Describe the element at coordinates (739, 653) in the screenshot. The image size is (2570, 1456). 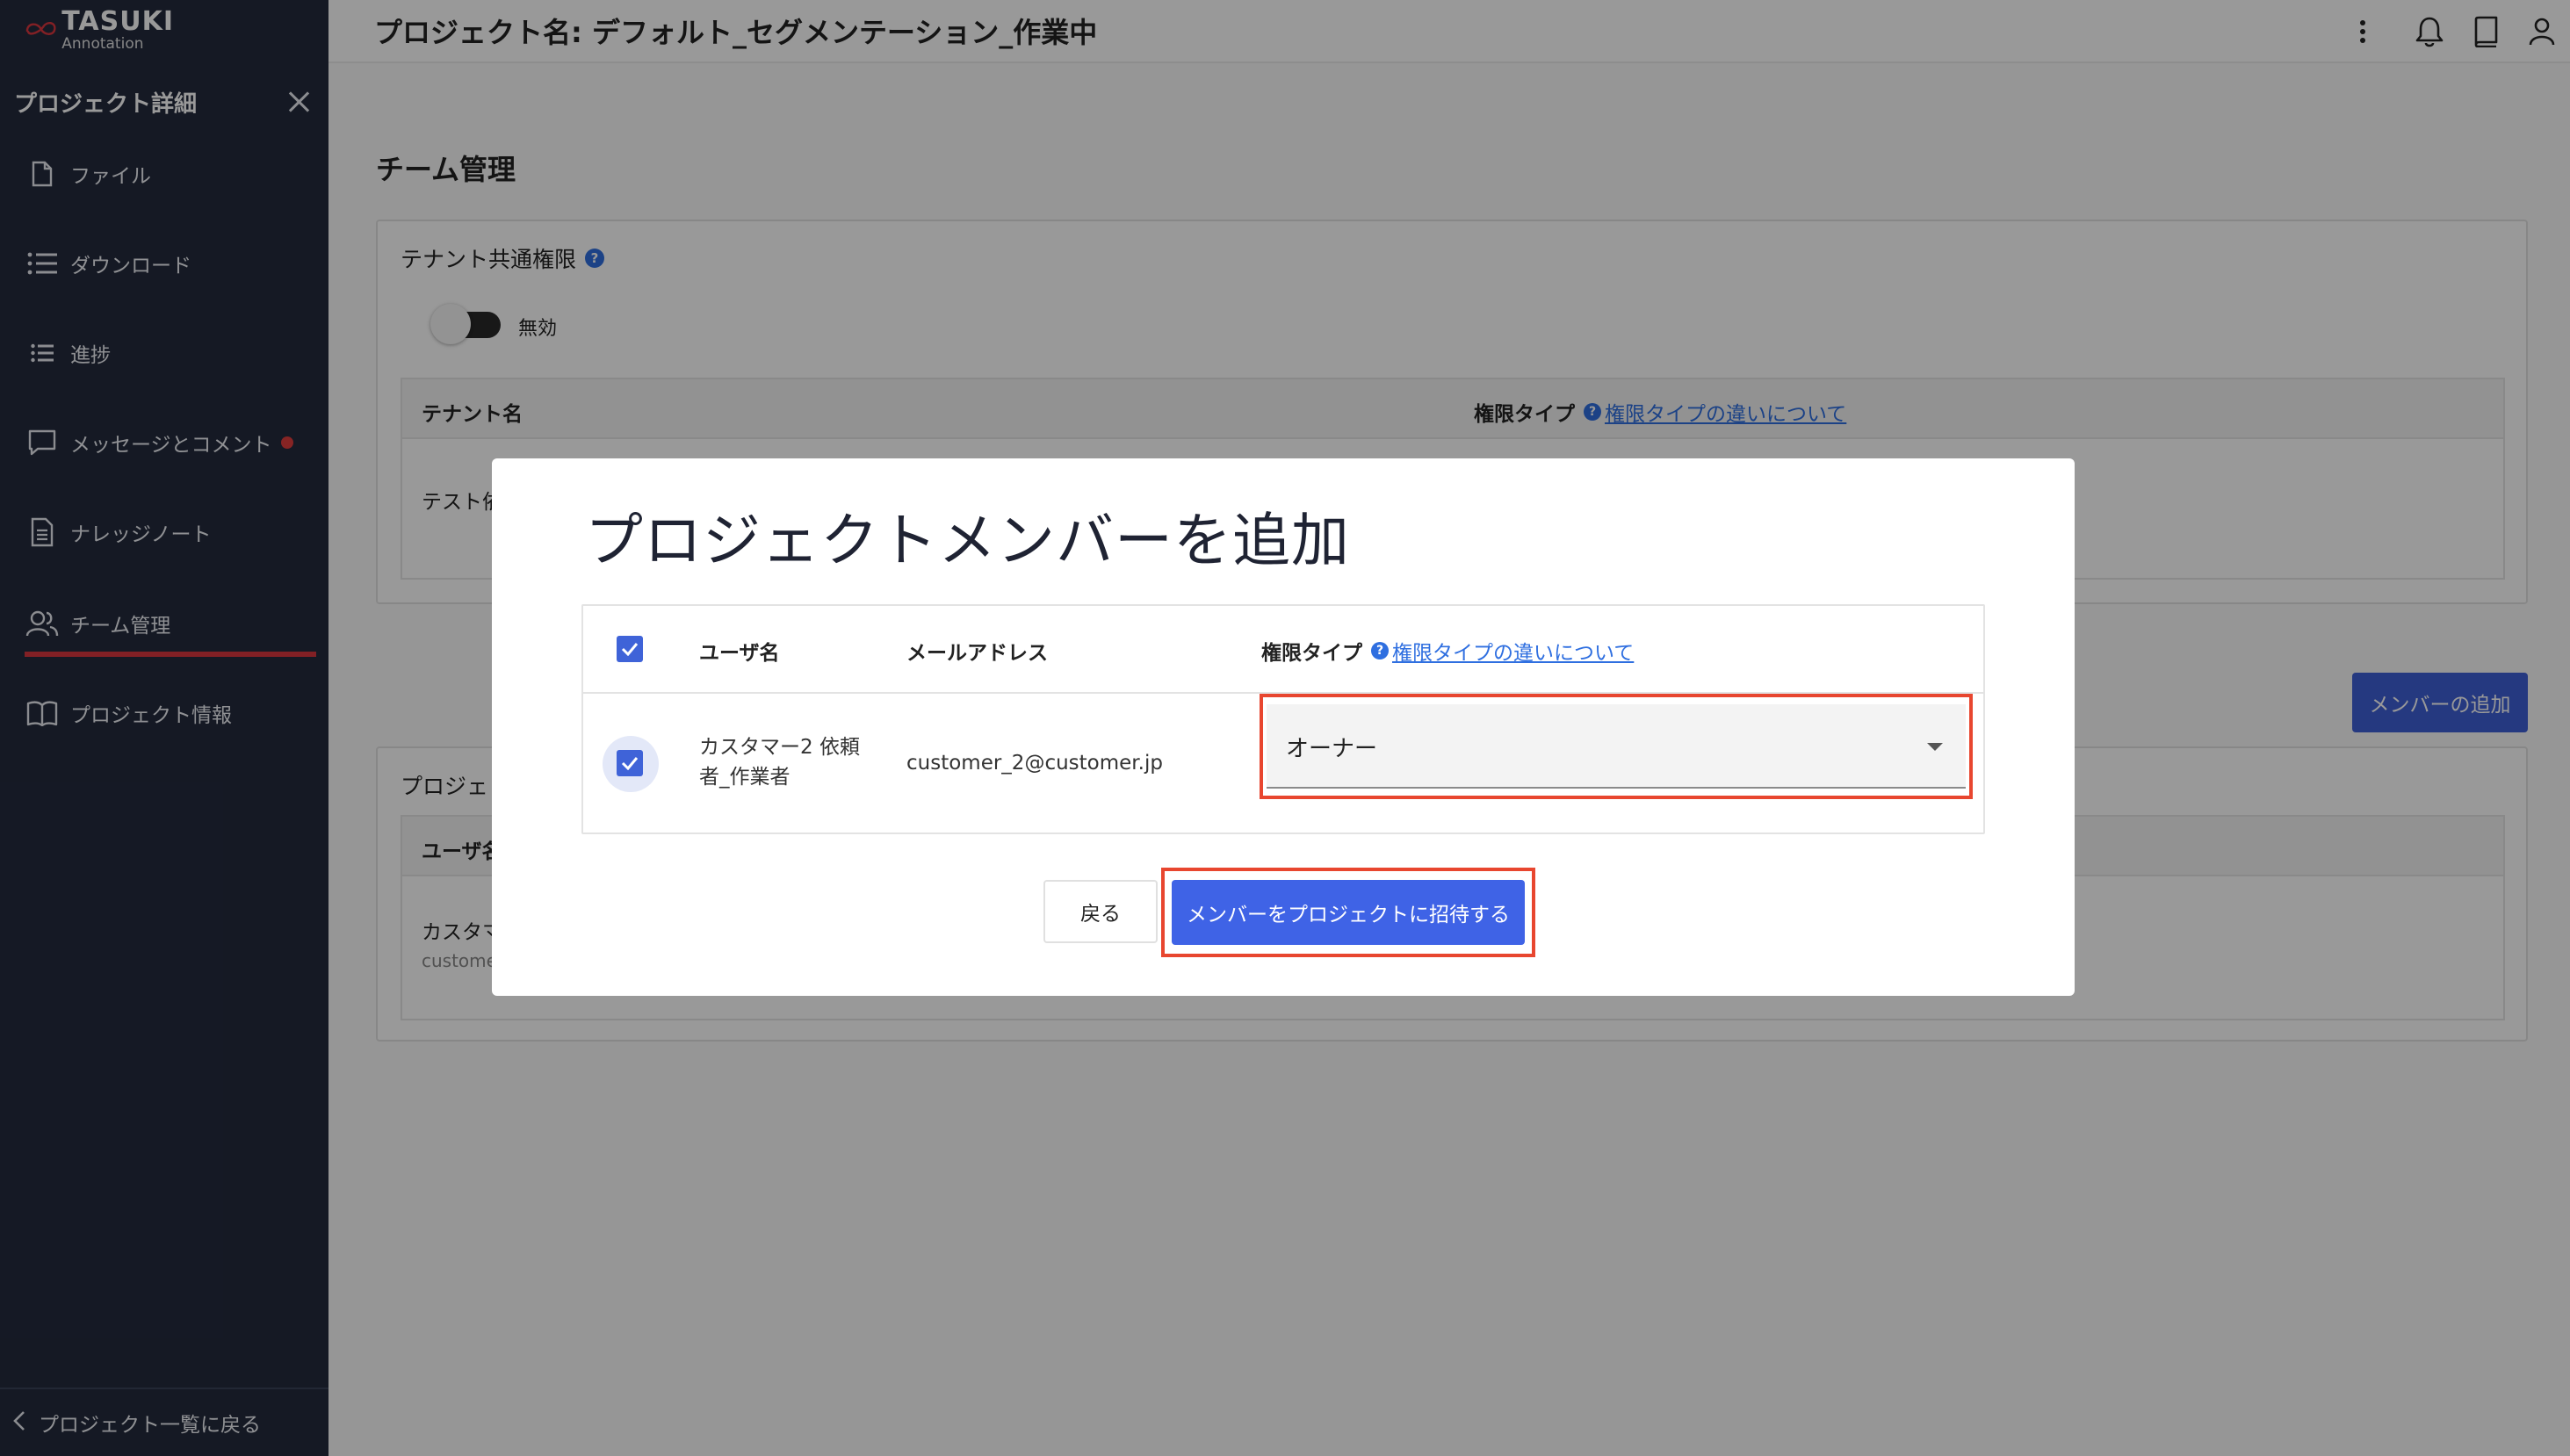
I see `col-user-name: ユーザ名` at that location.